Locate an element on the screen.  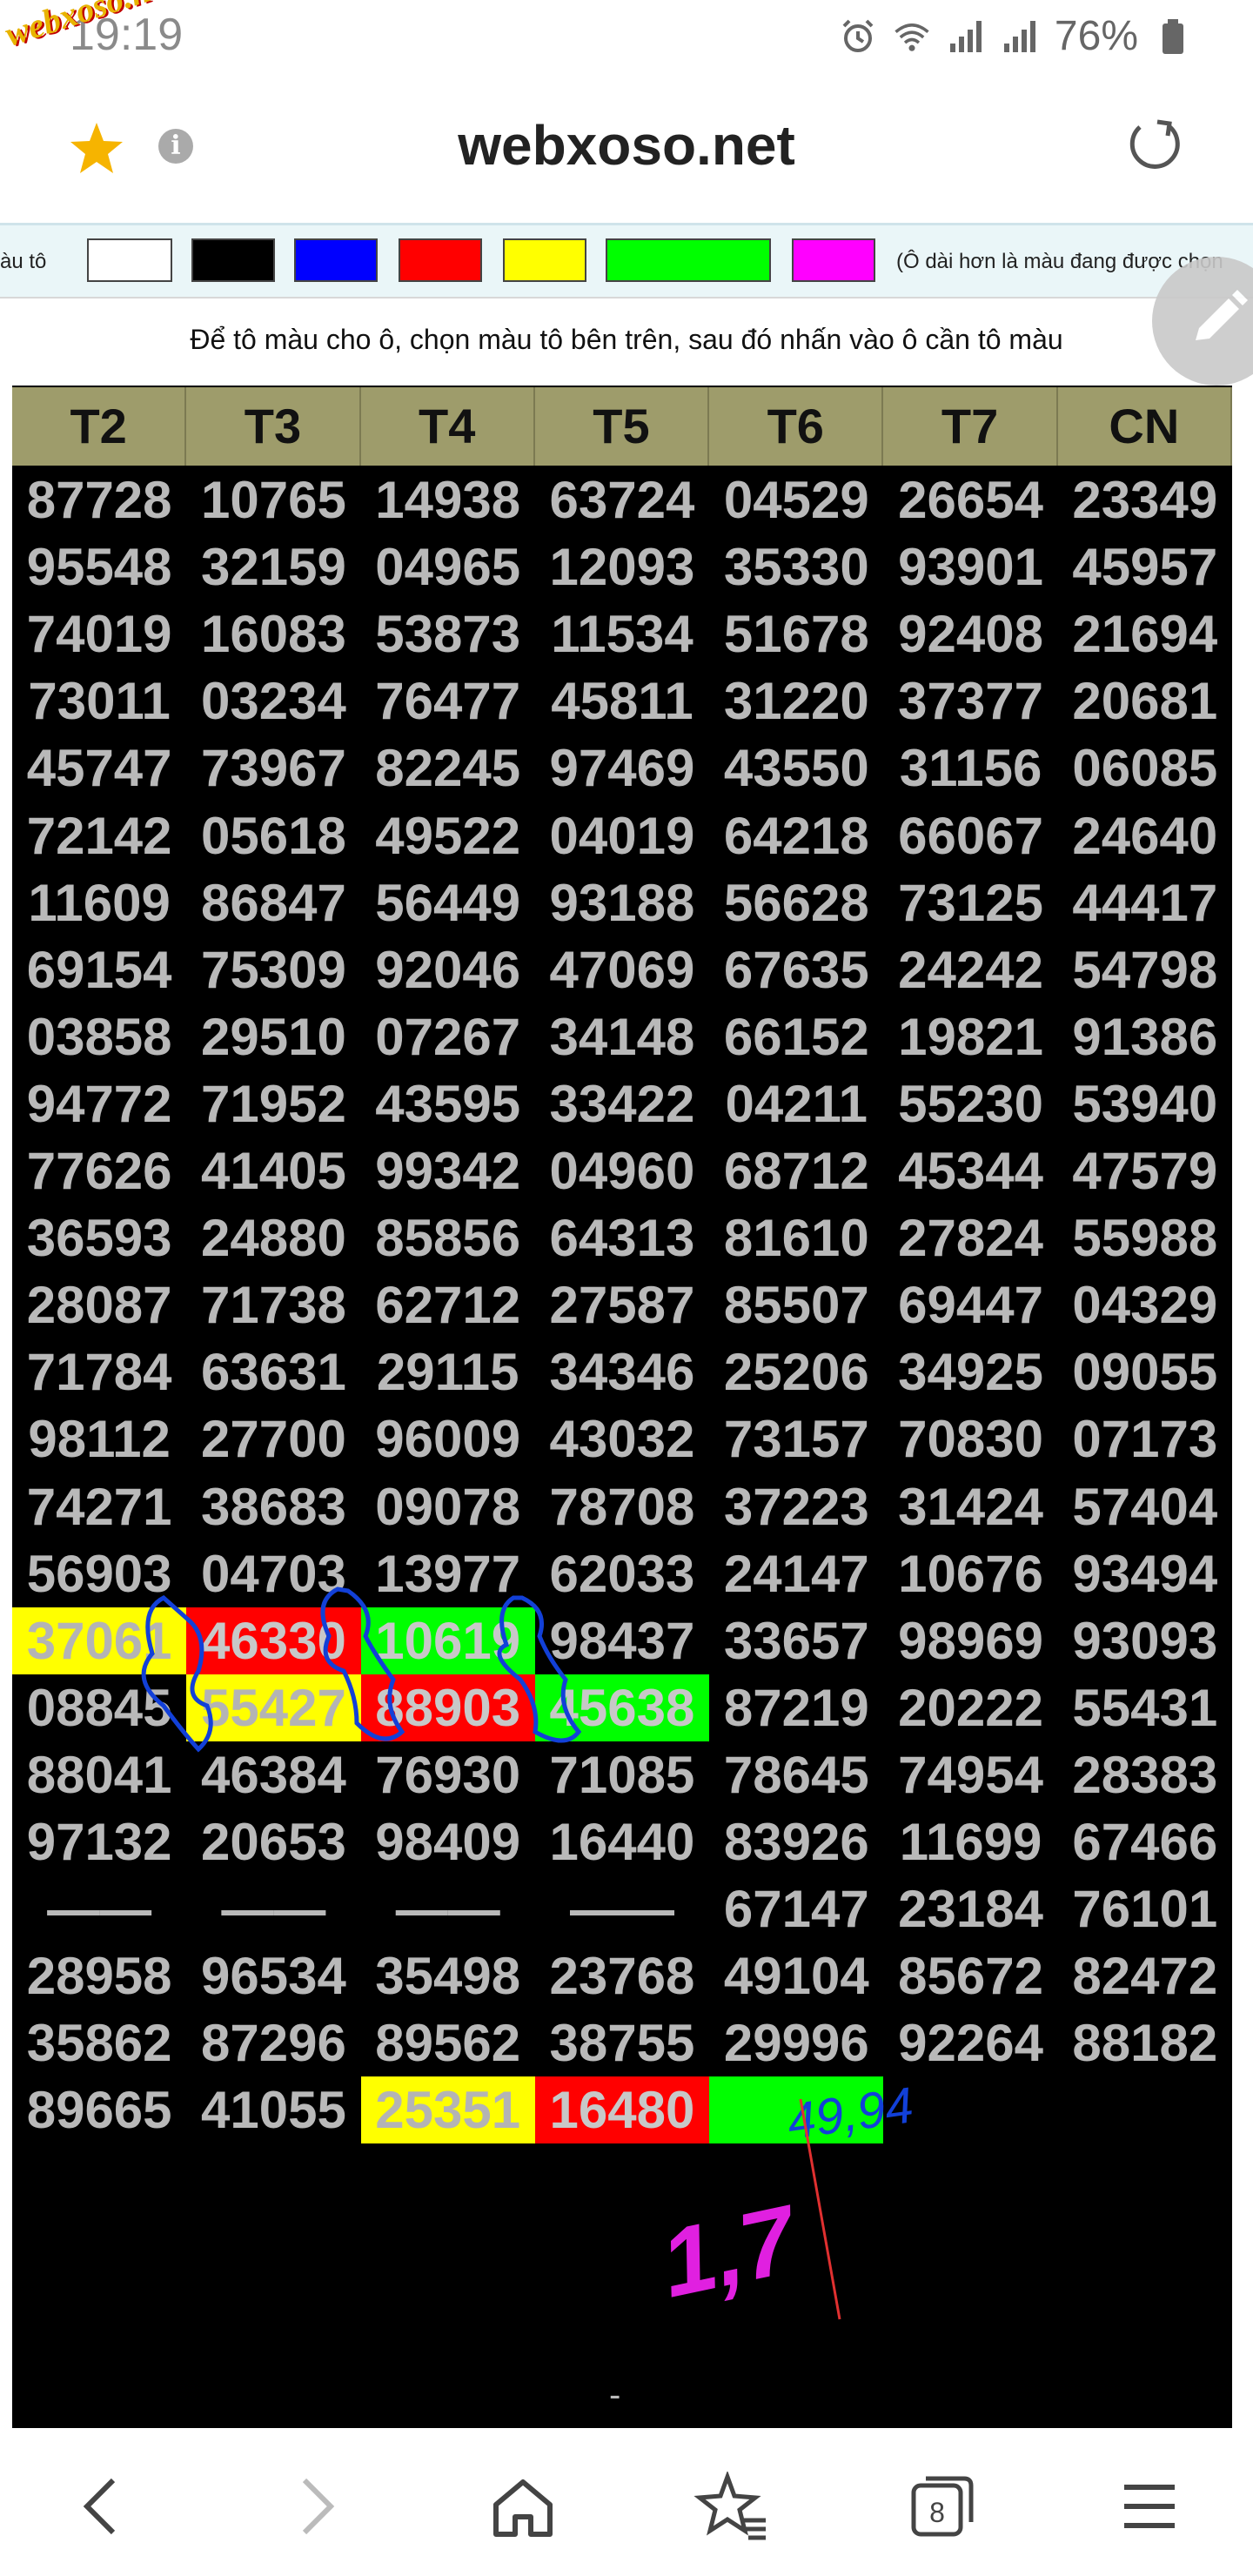
grid-cell: 86847 is located at coordinates (273, 903).